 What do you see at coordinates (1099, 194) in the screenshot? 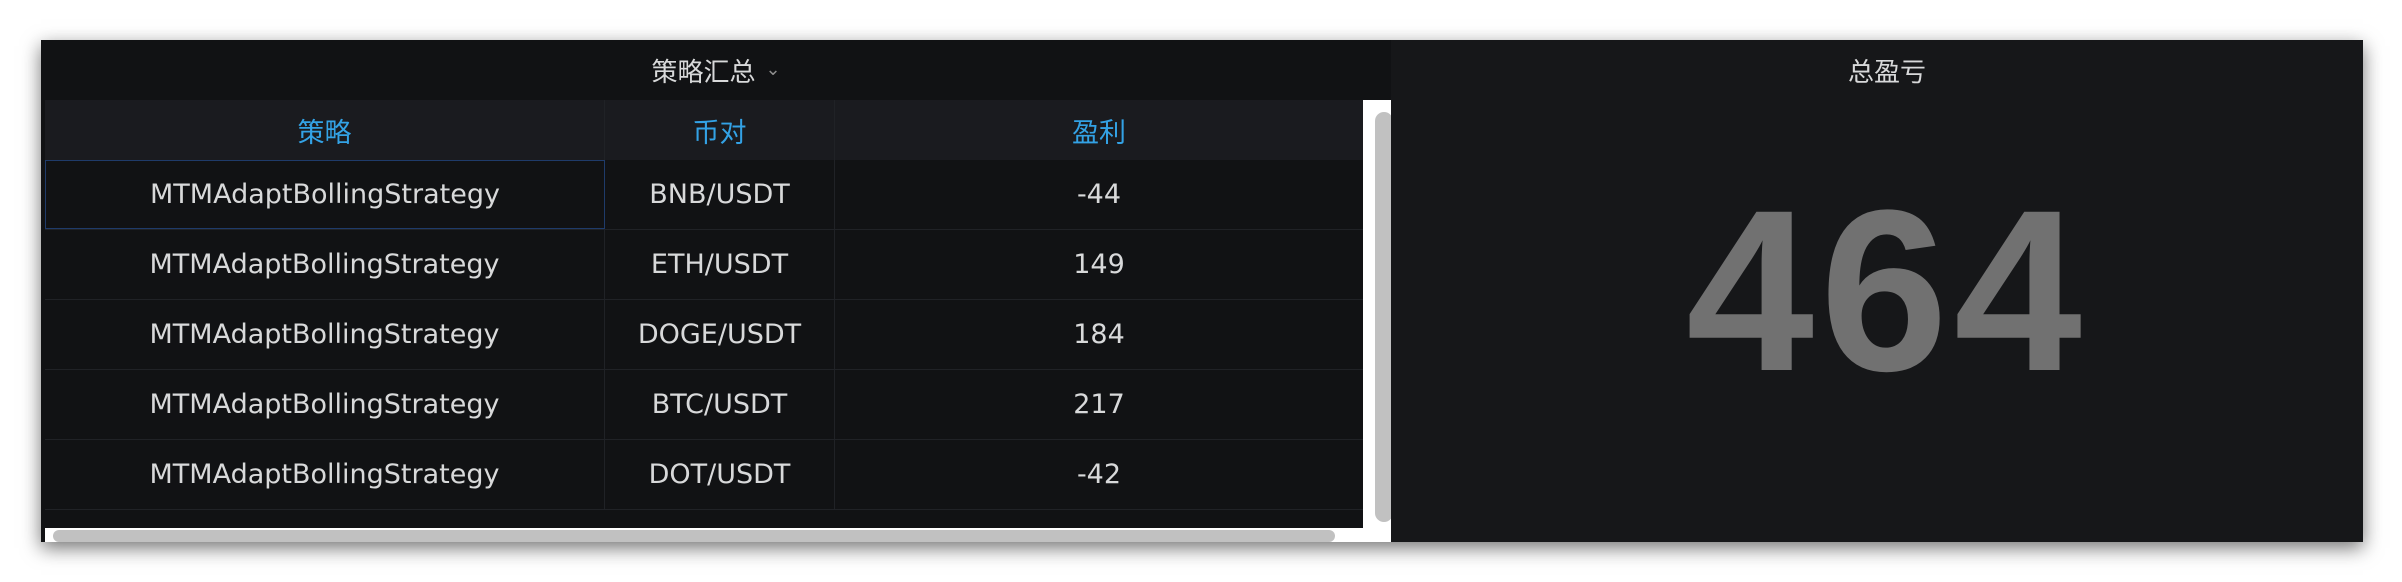
I see `cell-profit: -44` at bounding box center [1099, 194].